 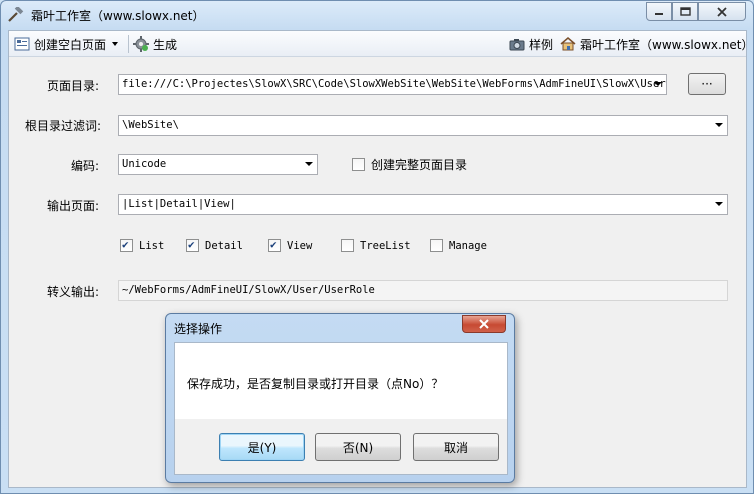 I want to click on gear-icon, so click(x=141, y=44).